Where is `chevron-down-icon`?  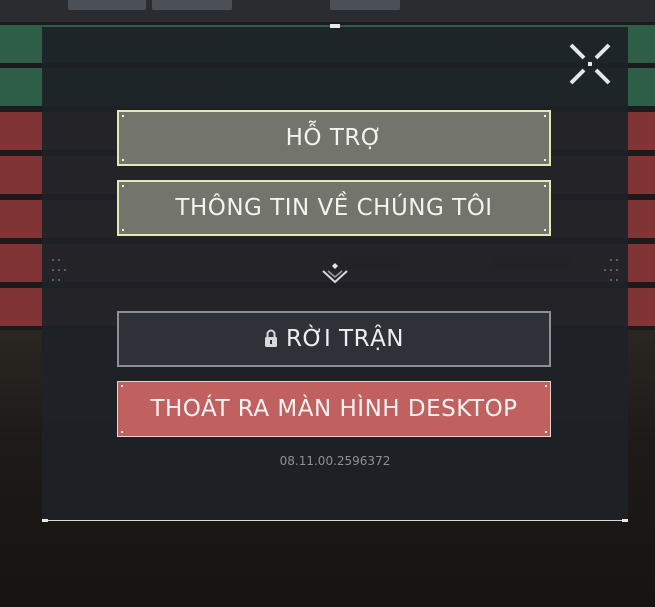 chevron-down-icon is located at coordinates (335, 274).